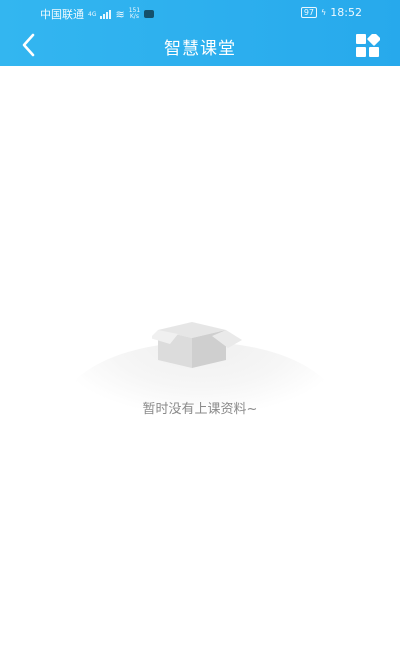 This screenshot has width=400, height=660. Describe the element at coordinates (346, 12) in the screenshot. I see `clock: 18:52` at that location.